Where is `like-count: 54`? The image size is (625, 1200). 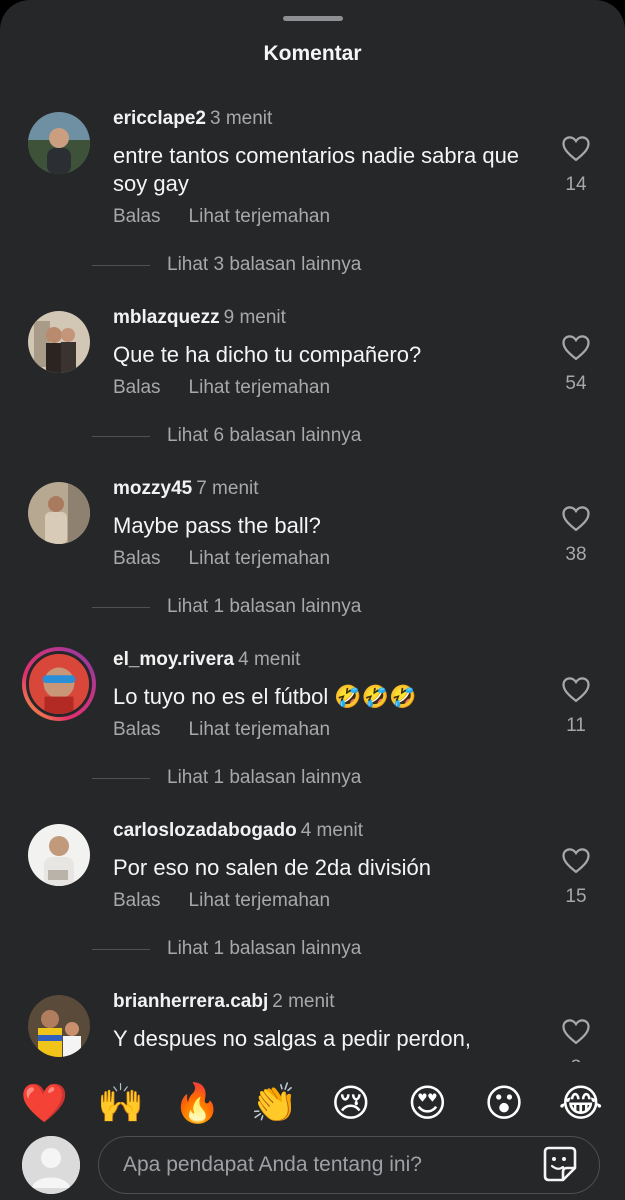
like-count: 54 is located at coordinates (576, 383).